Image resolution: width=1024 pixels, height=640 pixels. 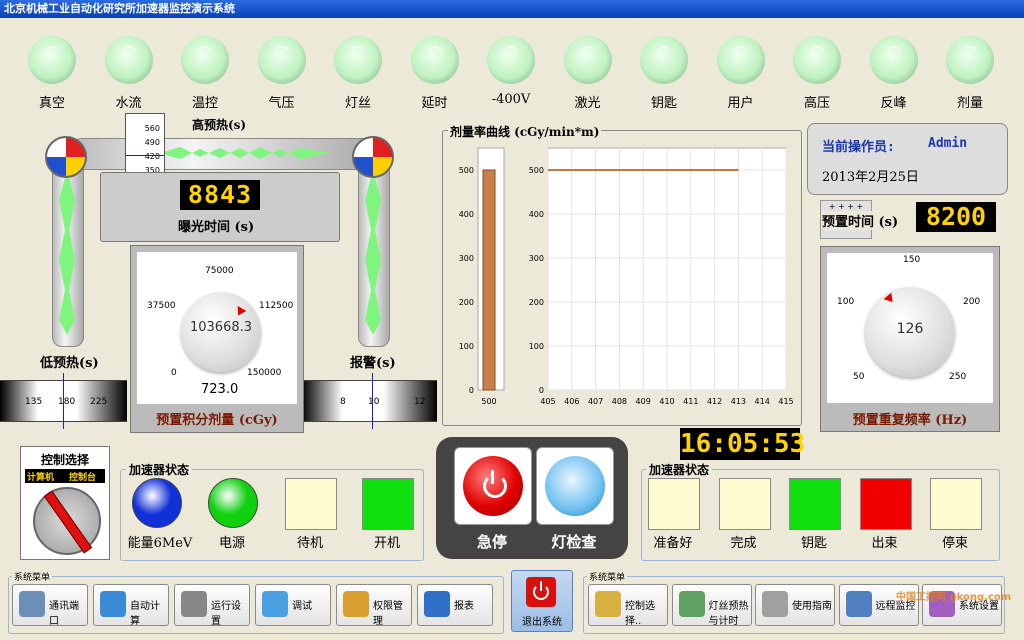 I want to click on power-label: 电源, so click(x=231, y=543).